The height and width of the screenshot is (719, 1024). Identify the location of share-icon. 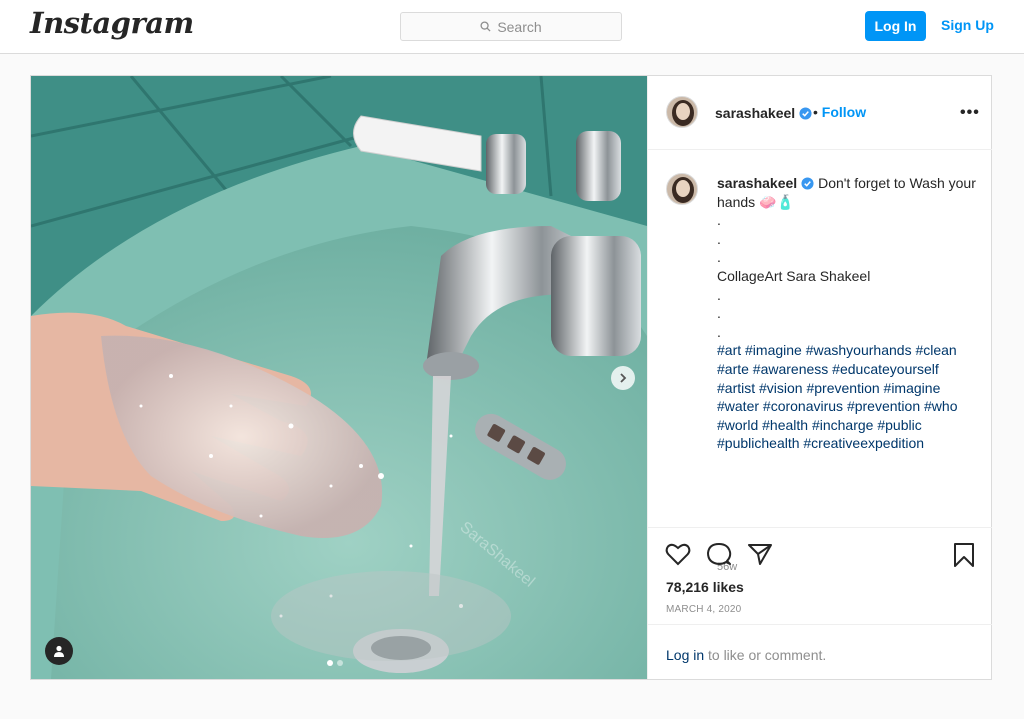
(760, 554).